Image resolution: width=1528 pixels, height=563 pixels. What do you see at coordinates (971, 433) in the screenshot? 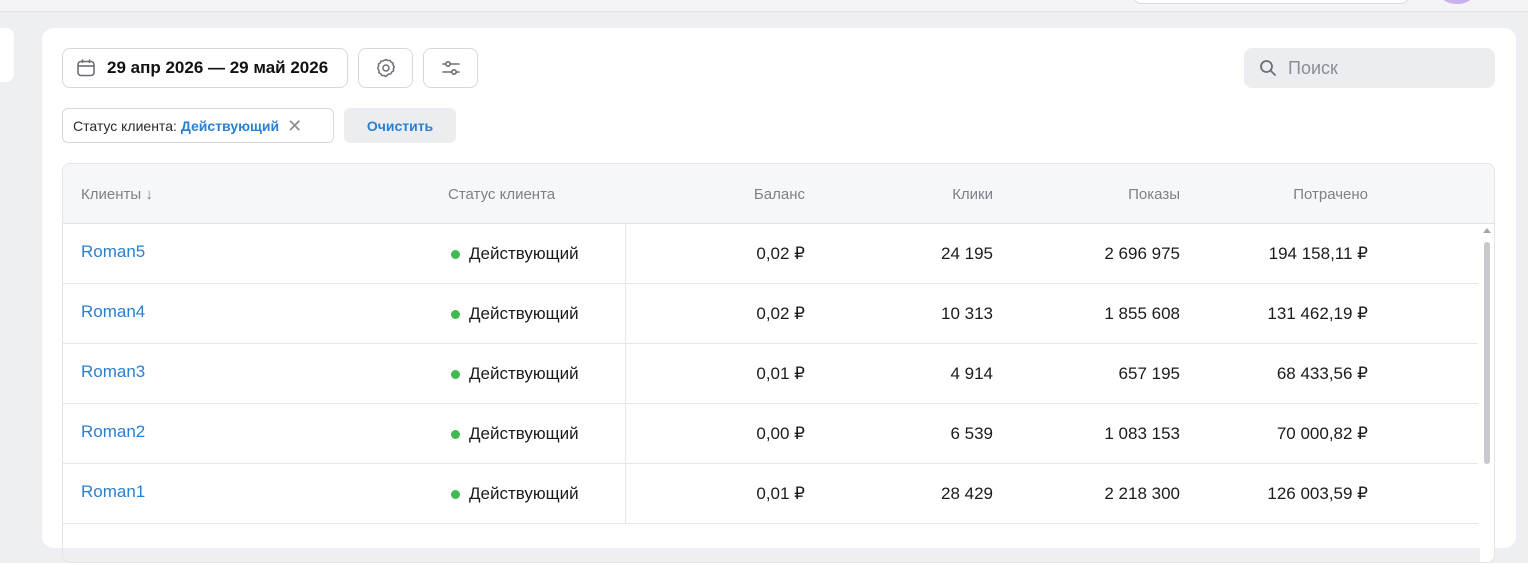
I see `clicks-cell: 6 539` at bounding box center [971, 433].